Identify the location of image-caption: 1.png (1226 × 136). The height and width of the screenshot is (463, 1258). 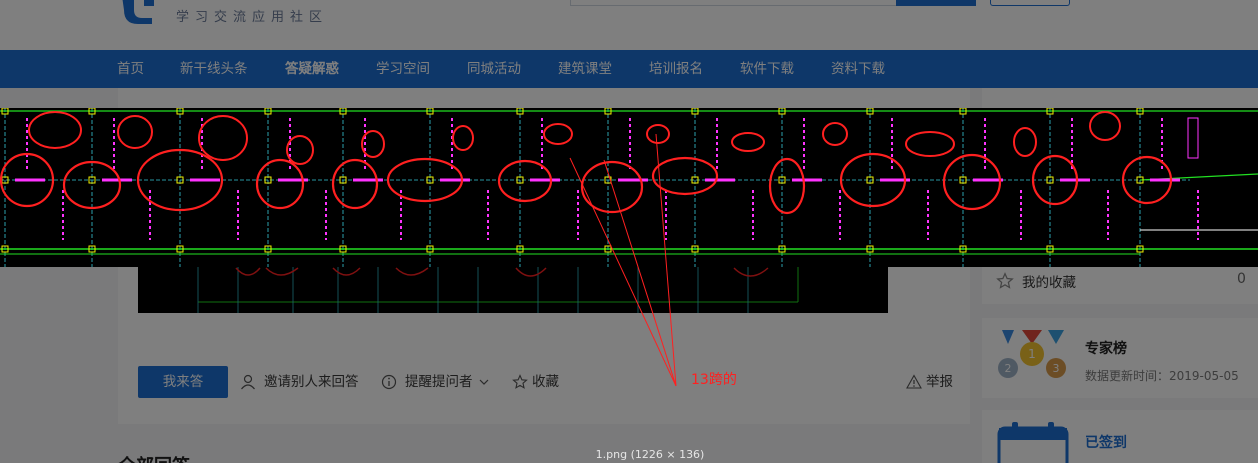
(650, 454).